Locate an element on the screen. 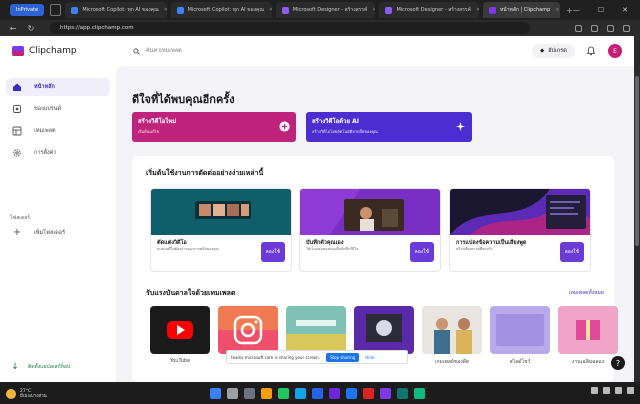 The height and width of the screenshot is (404, 640). wifi-icon is located at coordinates (606, 390).